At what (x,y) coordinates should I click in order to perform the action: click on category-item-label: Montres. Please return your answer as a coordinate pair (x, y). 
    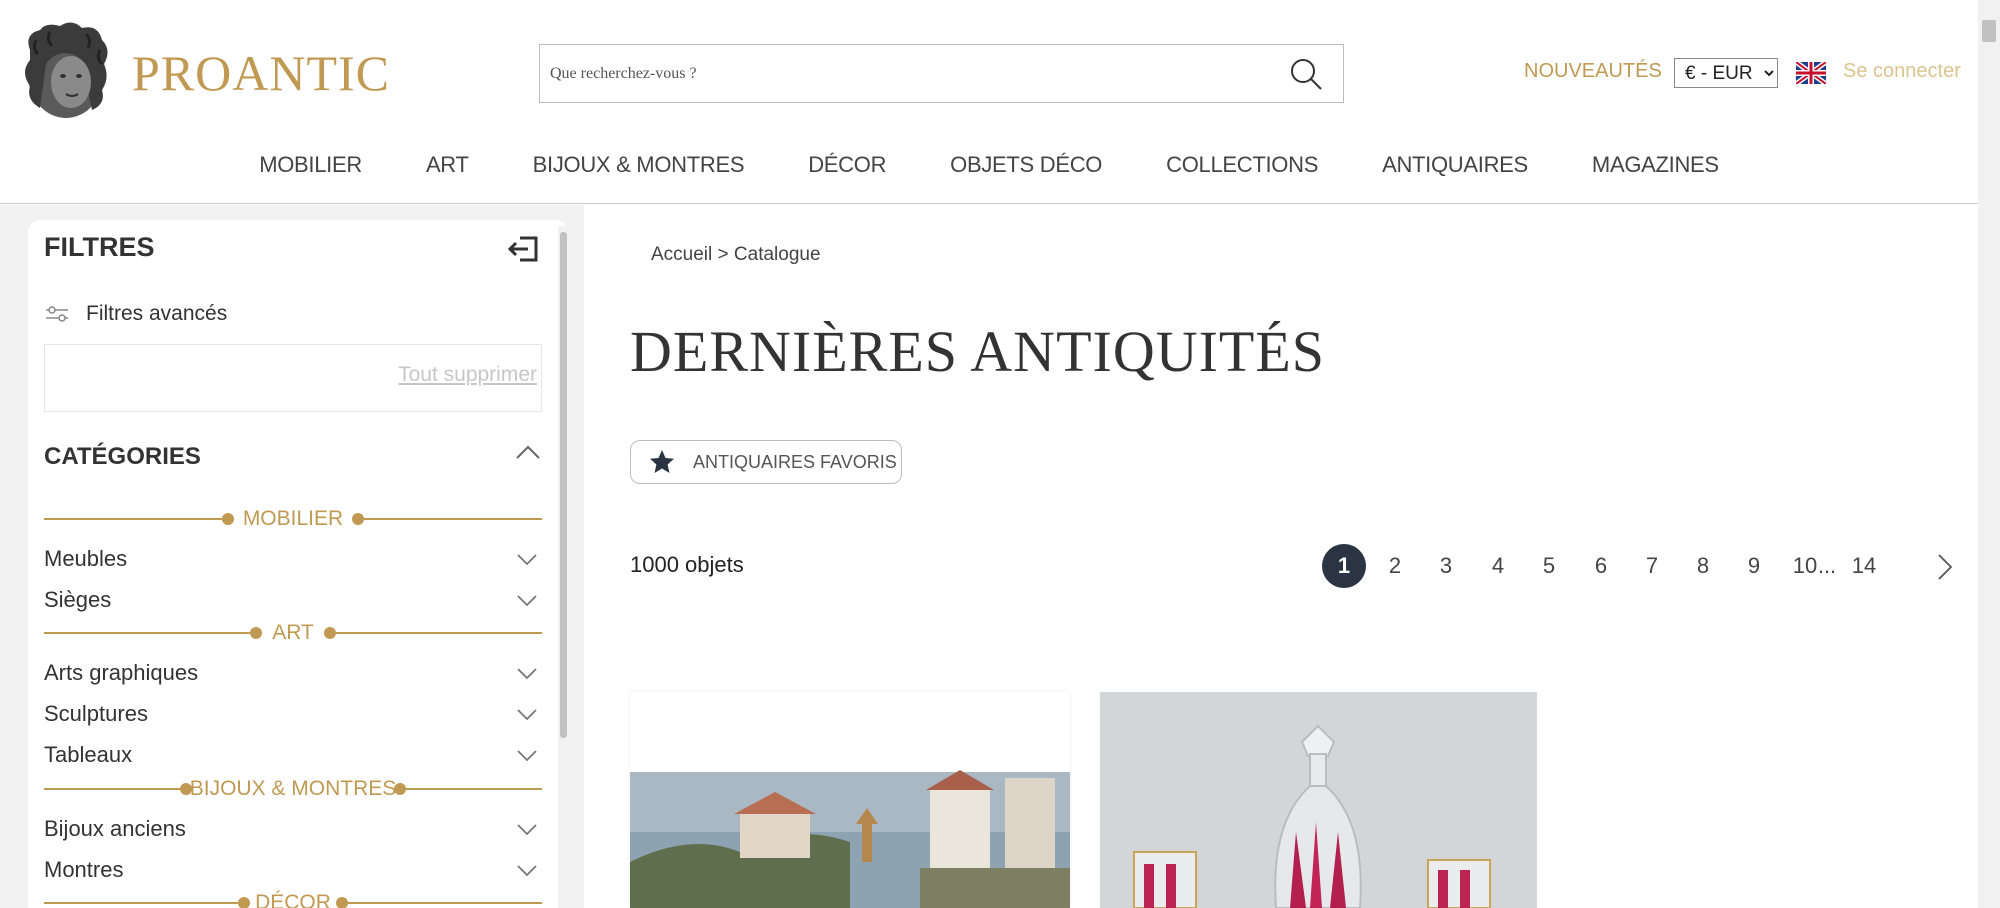
    Looking at the image, I should click on (84, 869).